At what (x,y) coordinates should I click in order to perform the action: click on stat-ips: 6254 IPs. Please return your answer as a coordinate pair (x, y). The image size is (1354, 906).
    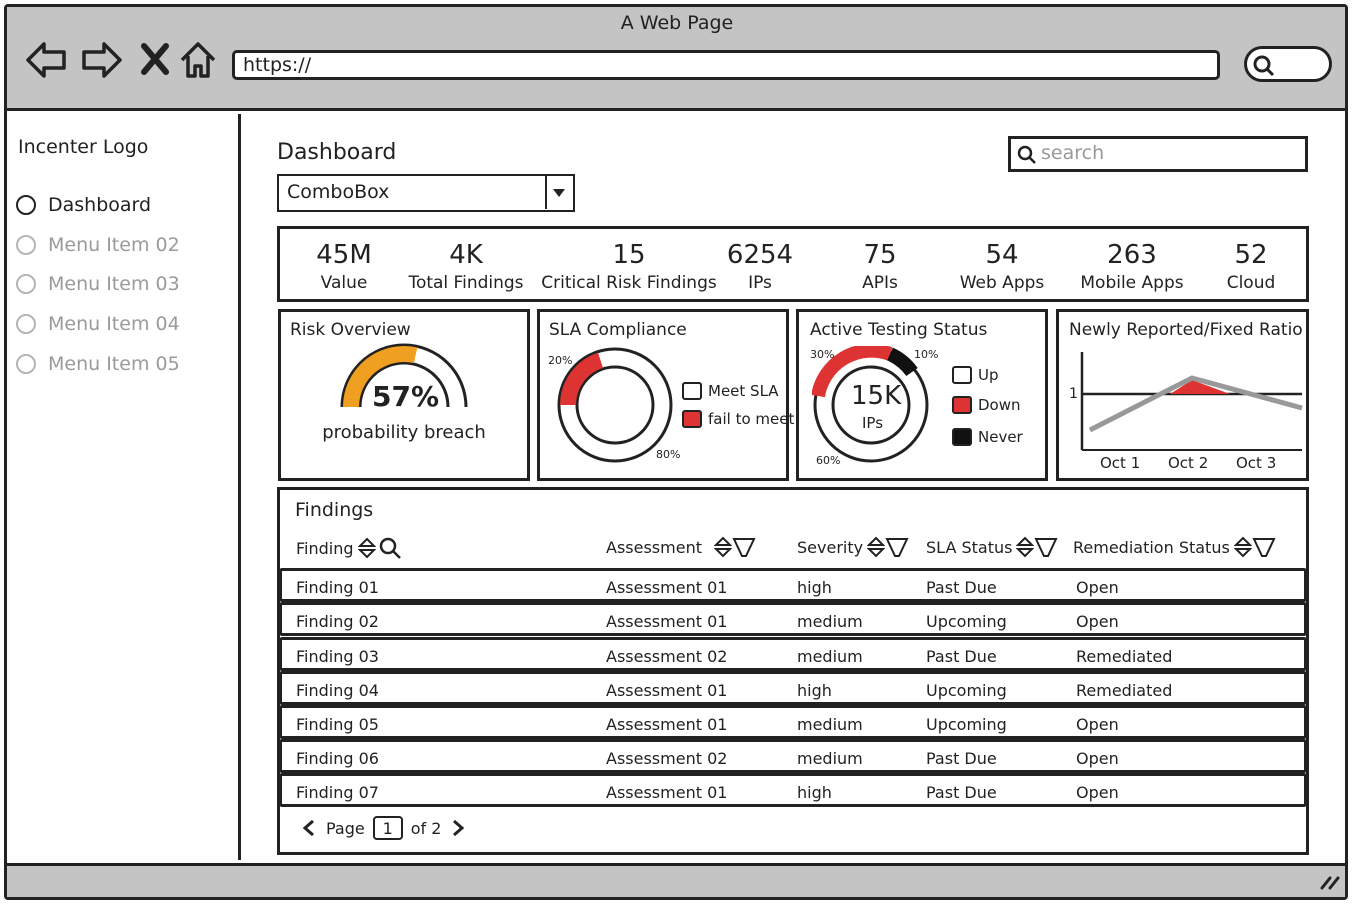
    Looking at the image, I should click on (760, 266).